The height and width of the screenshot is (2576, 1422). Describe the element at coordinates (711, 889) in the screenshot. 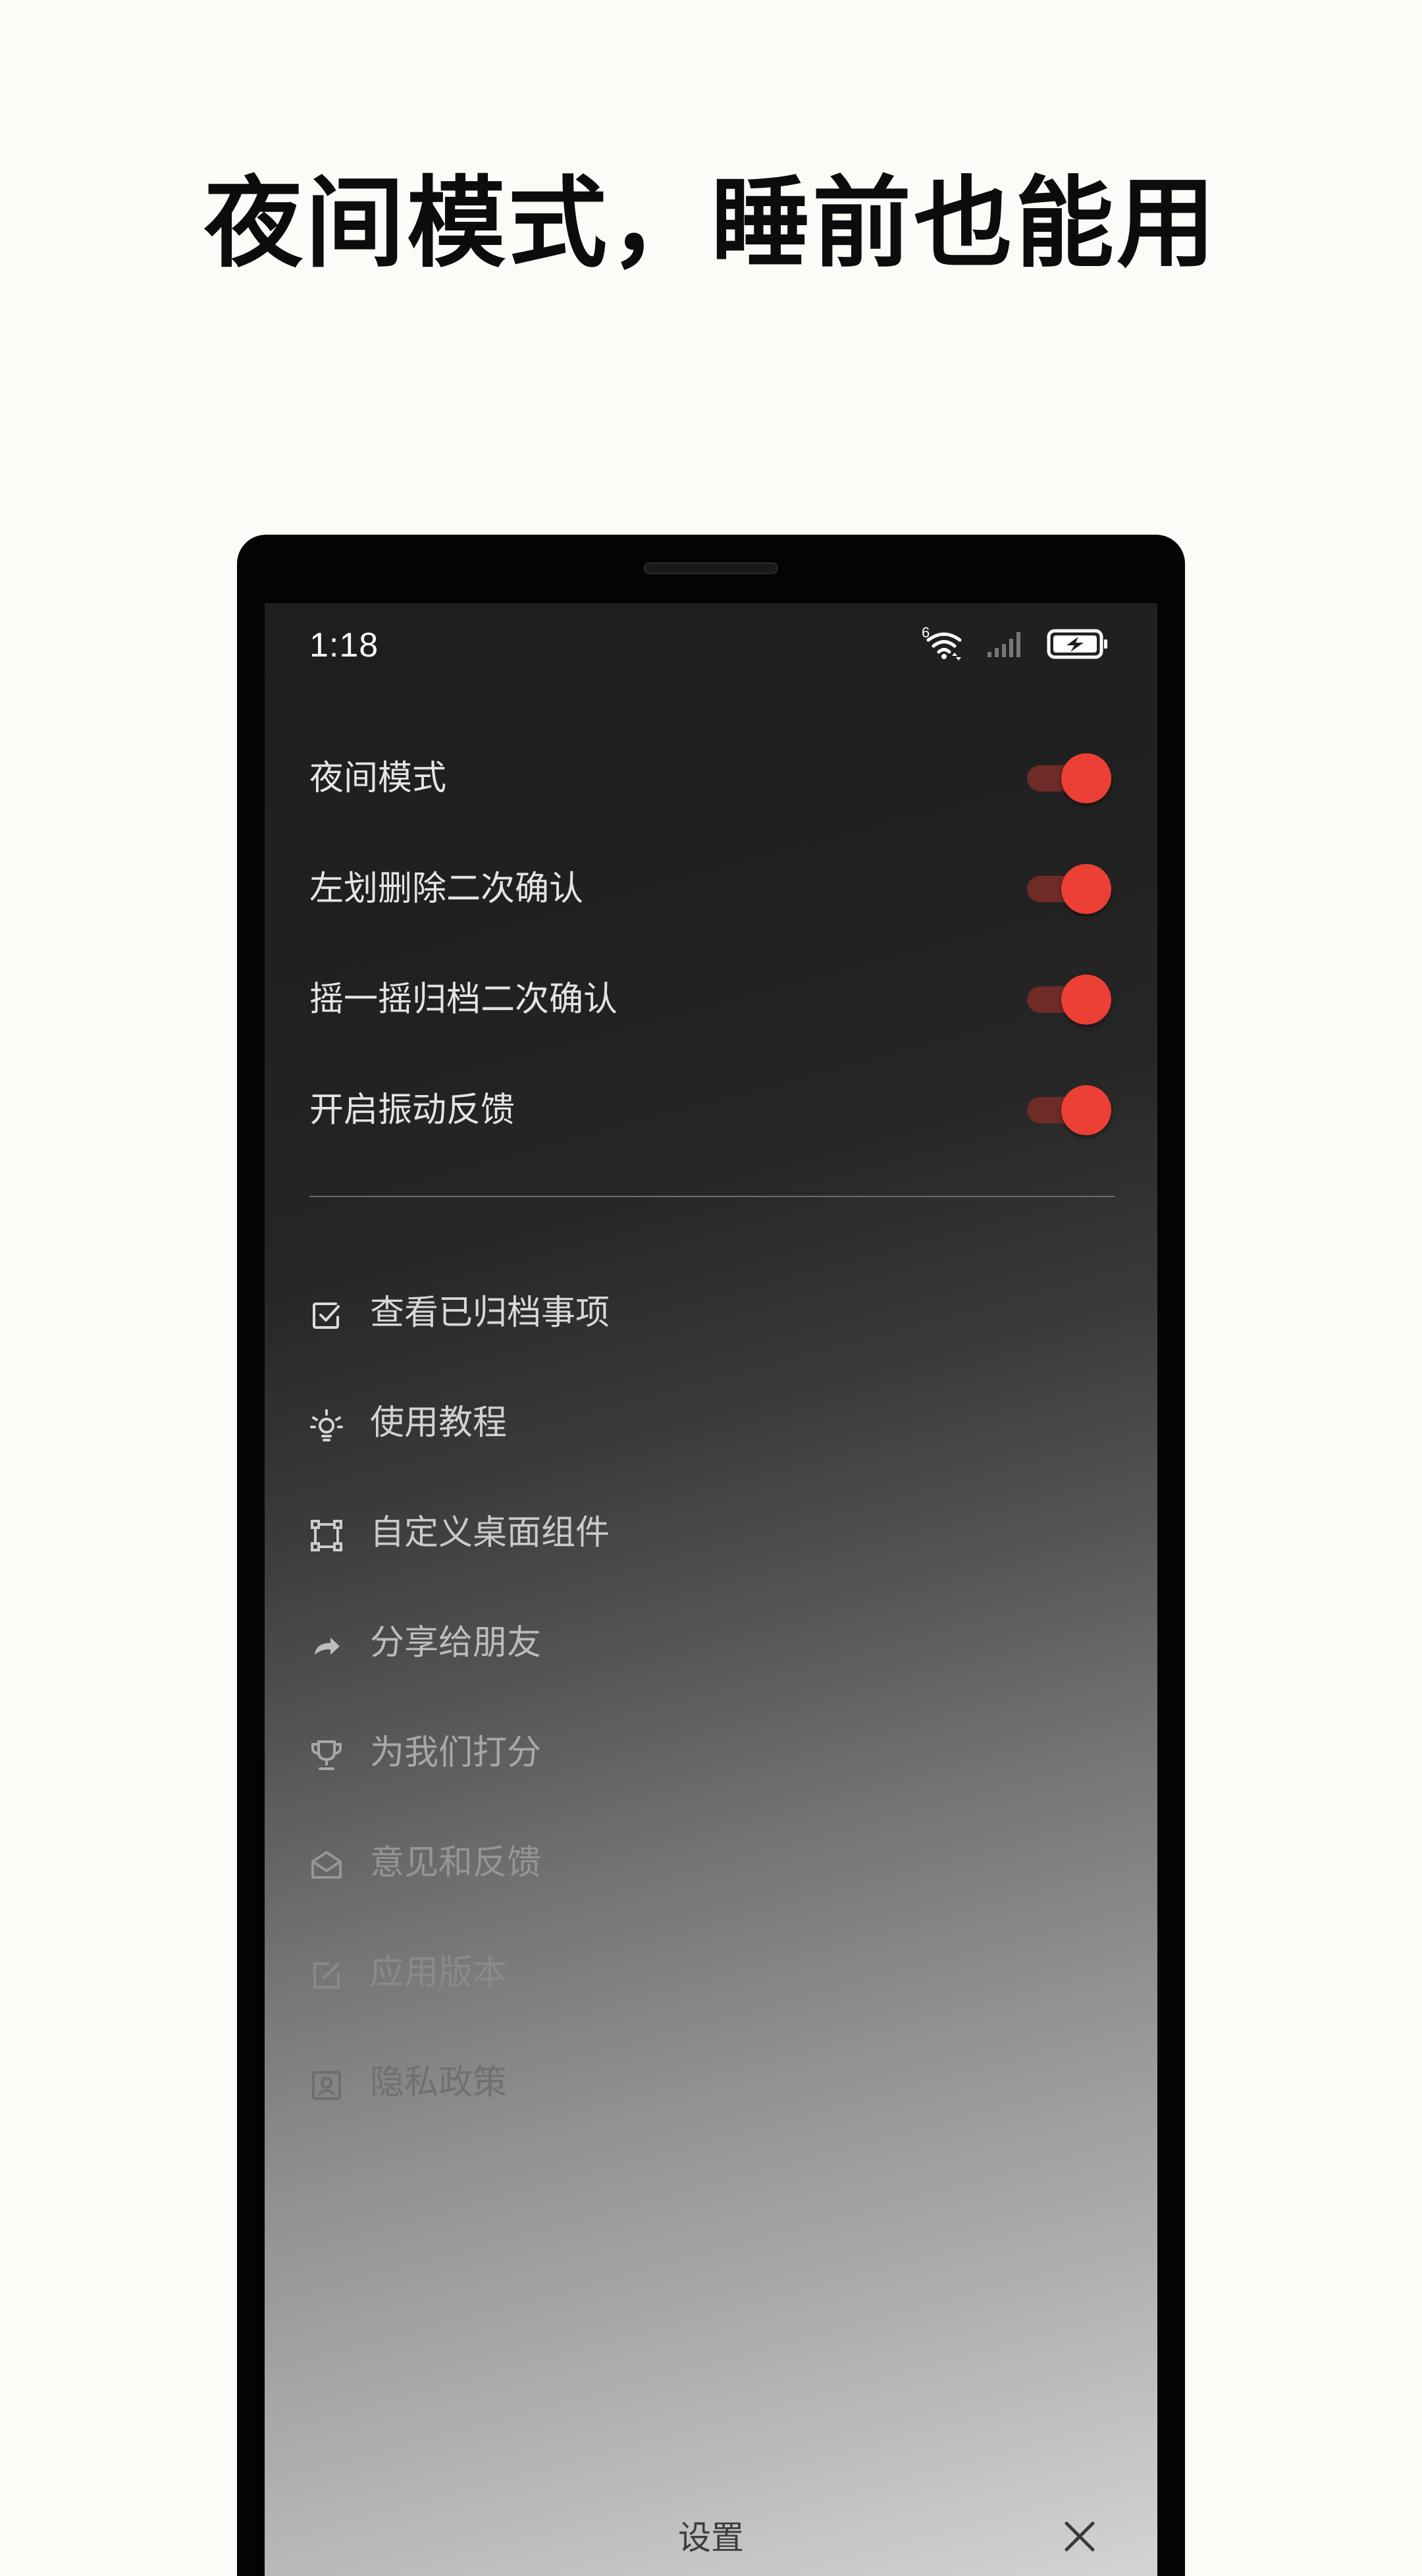

I see `toggle-row-swipe-delete-confirm: 左划删除二次确认` at that location.